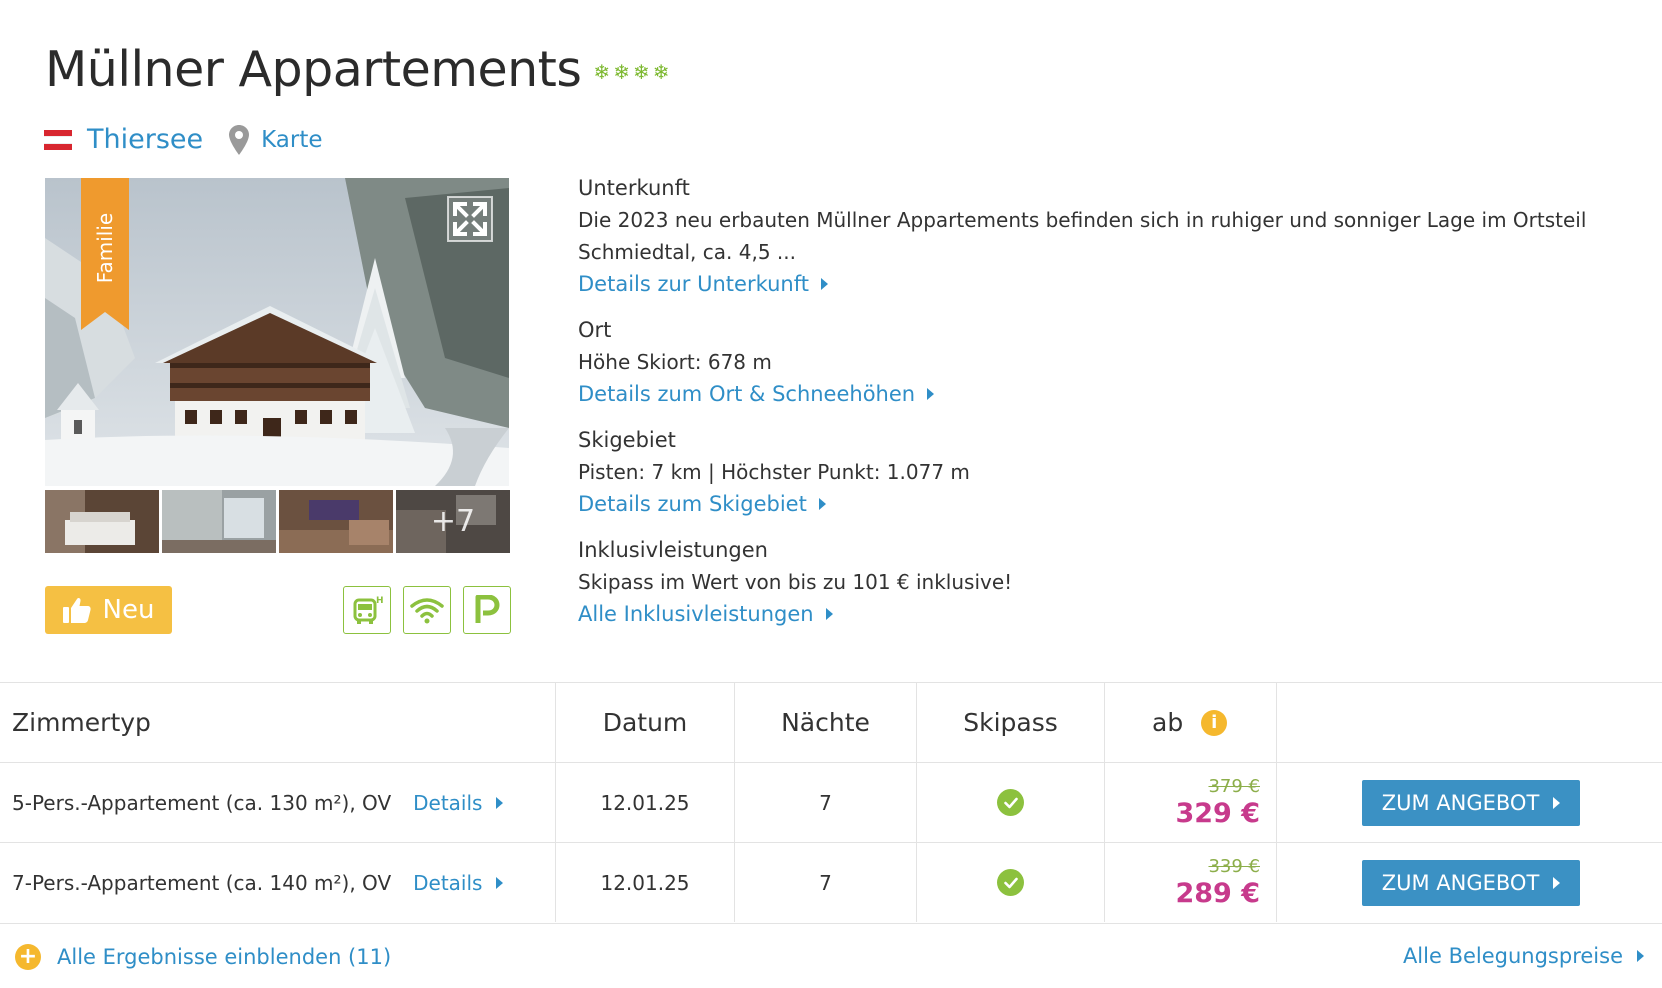 This screenshot has height=988, width=1662. I want to click on current-price: 289 €, so click(1217, 893).